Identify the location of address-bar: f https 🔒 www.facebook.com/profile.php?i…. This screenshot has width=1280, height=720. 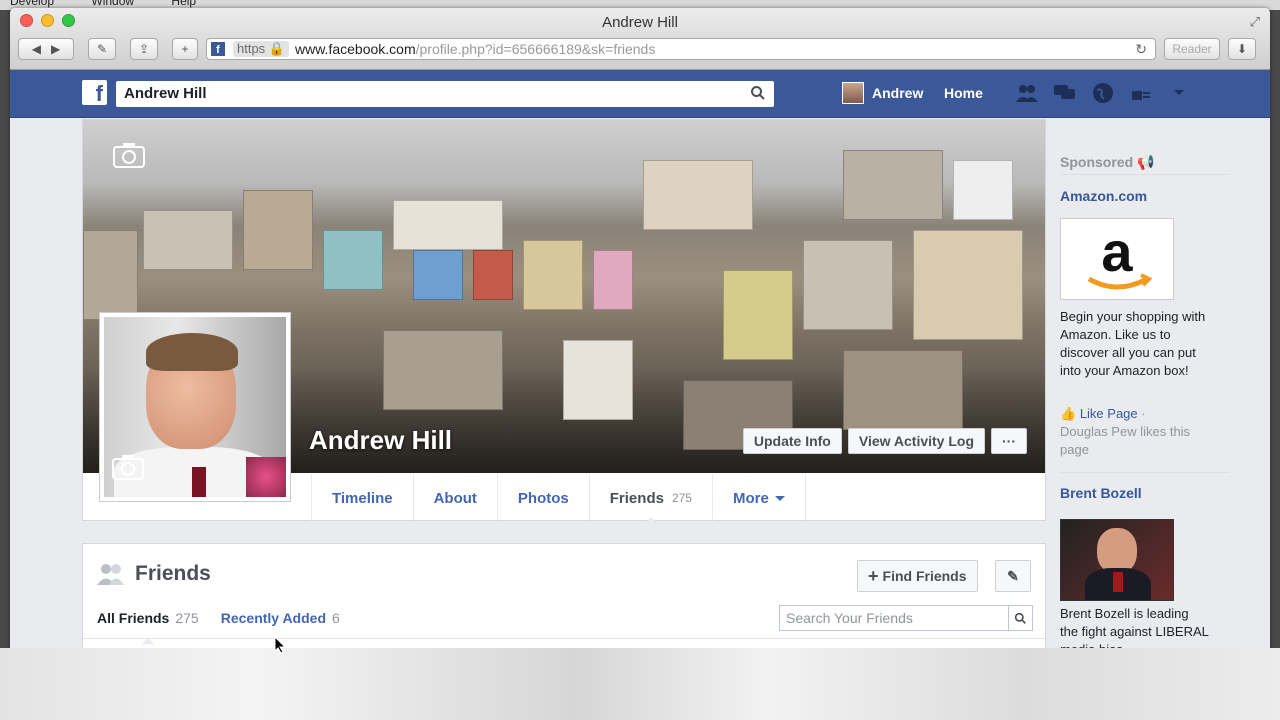
(681, 49).